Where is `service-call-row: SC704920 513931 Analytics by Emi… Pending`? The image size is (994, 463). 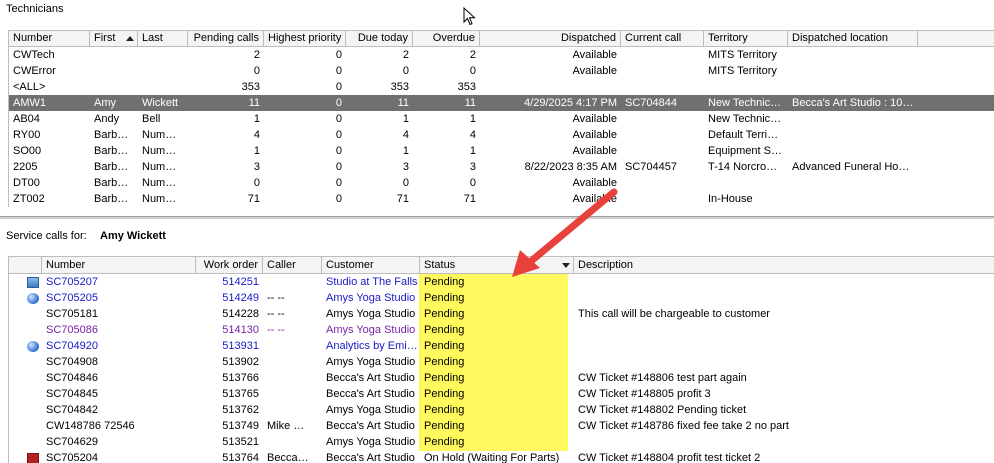 service-call-row: SC704920 513931 Analytics by Emi… Pending is located at coordinates (501, 346).